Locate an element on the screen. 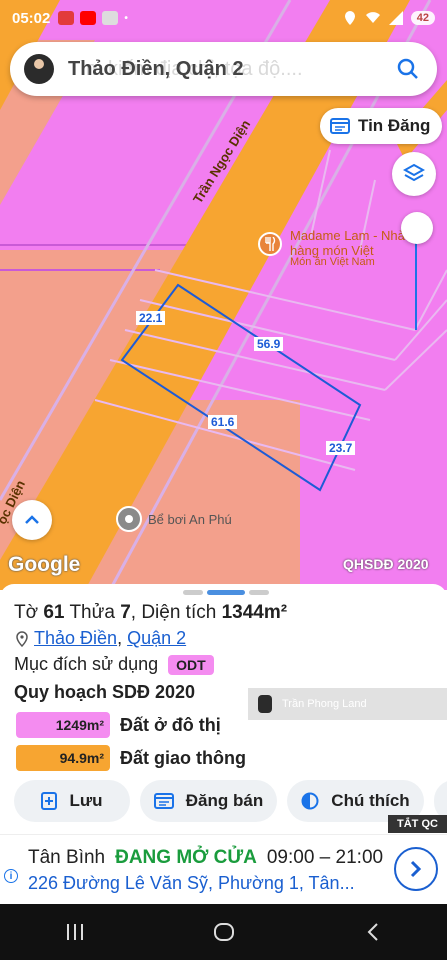 The width and height of the screenshot is (447, 960). action-bar: Lưu Đăng bán Chú thích is located at coordinates (230, 801).